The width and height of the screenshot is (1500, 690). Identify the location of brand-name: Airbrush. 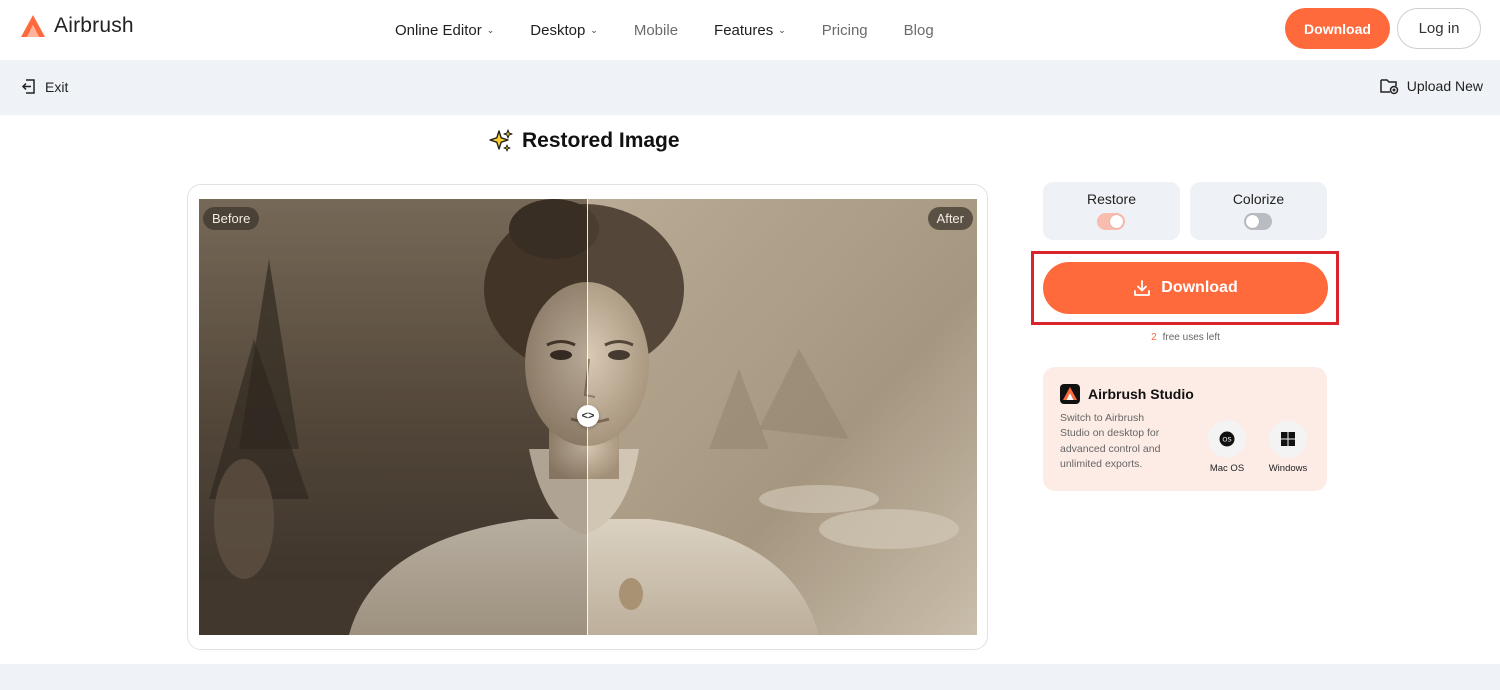
(94, 25).